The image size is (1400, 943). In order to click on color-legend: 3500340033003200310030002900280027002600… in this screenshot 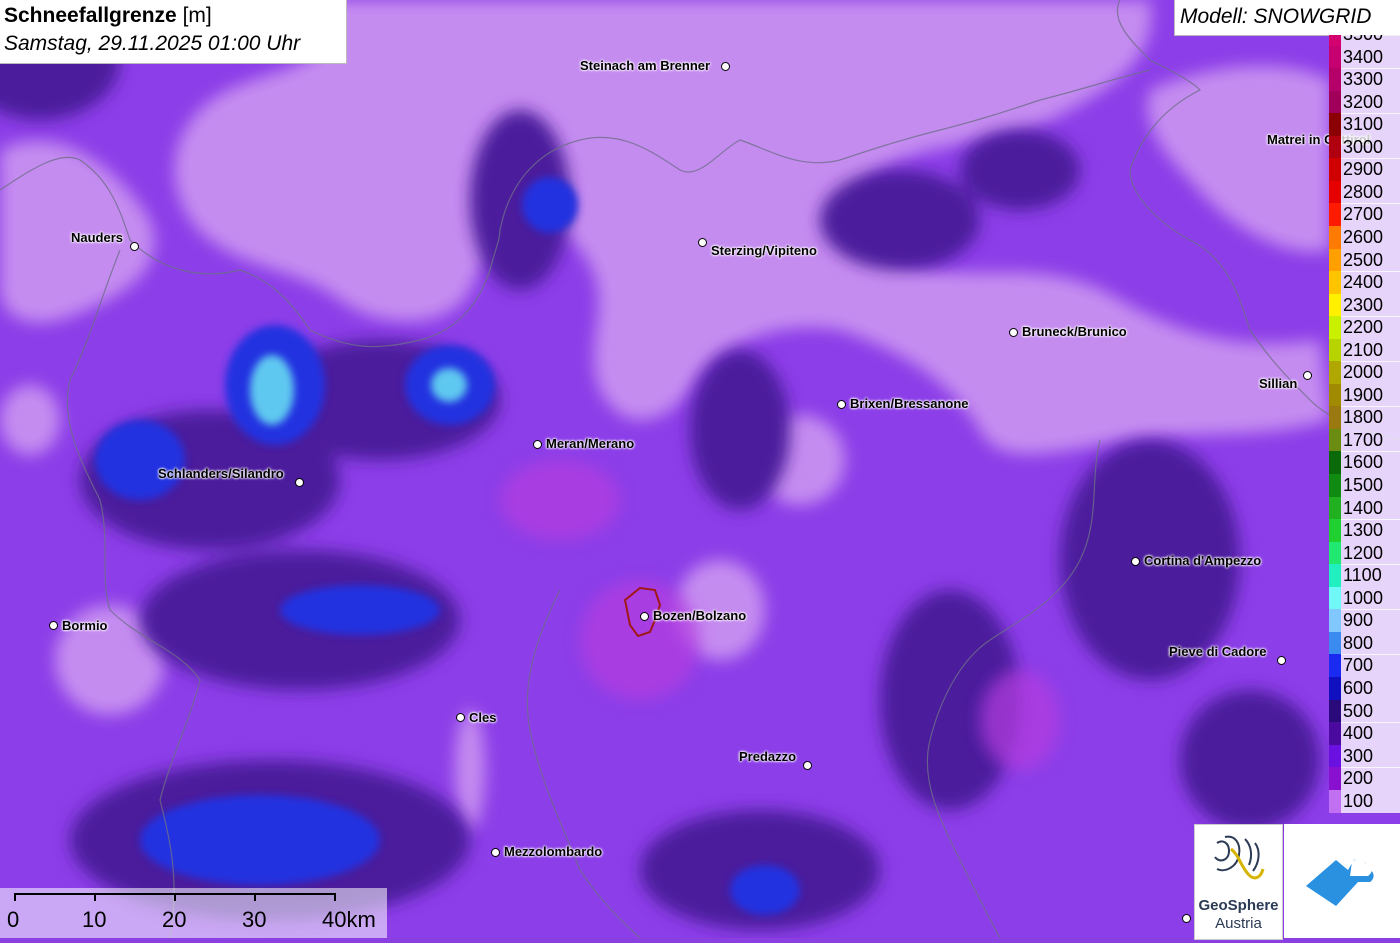, I will do `click(1364, 429)`.